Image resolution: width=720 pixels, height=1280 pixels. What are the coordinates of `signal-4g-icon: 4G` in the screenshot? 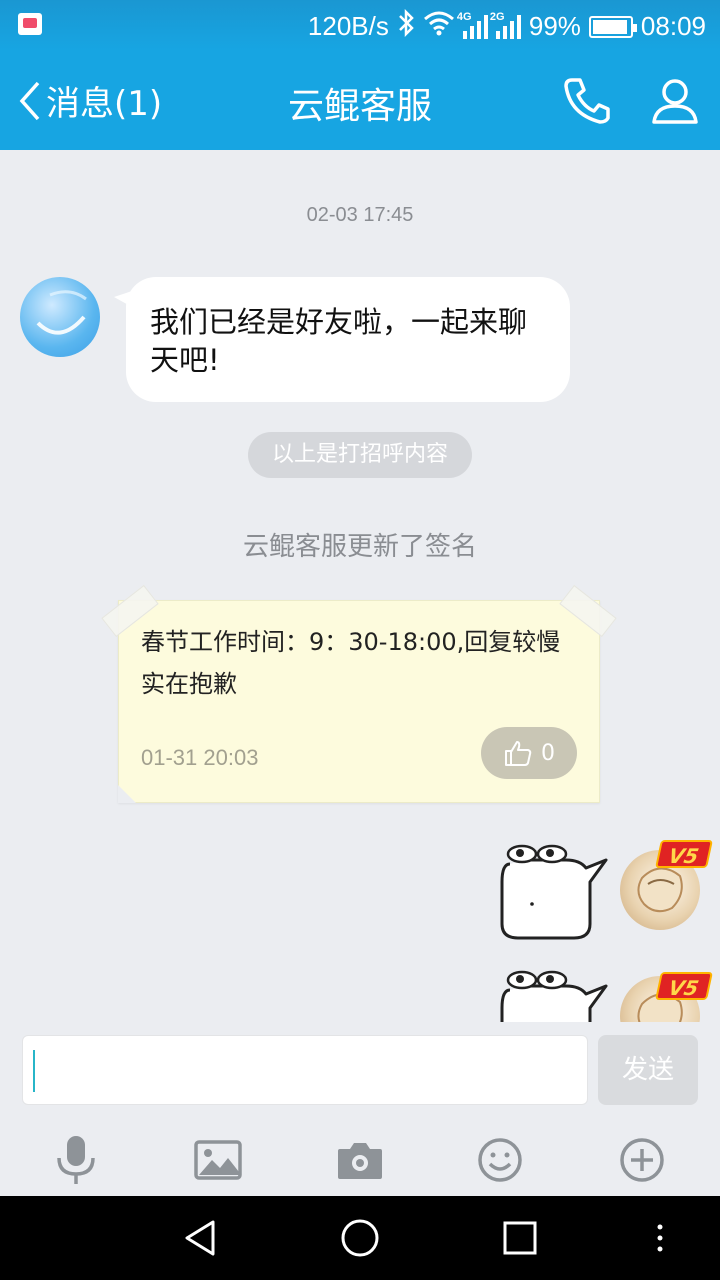 It's located at (472, 25).